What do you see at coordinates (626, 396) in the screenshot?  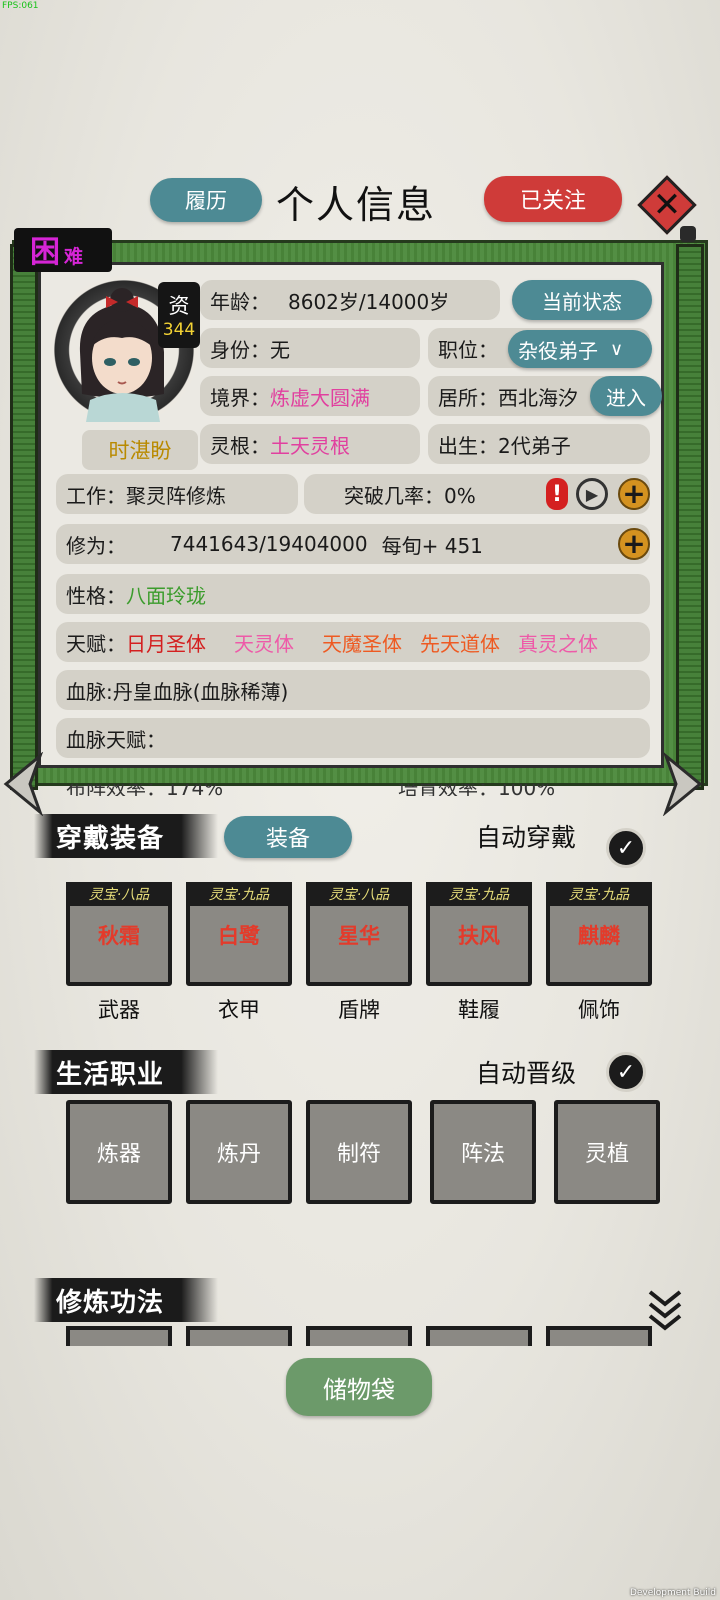 I see `enter-button: 进入` at bounding box center [626, 396].